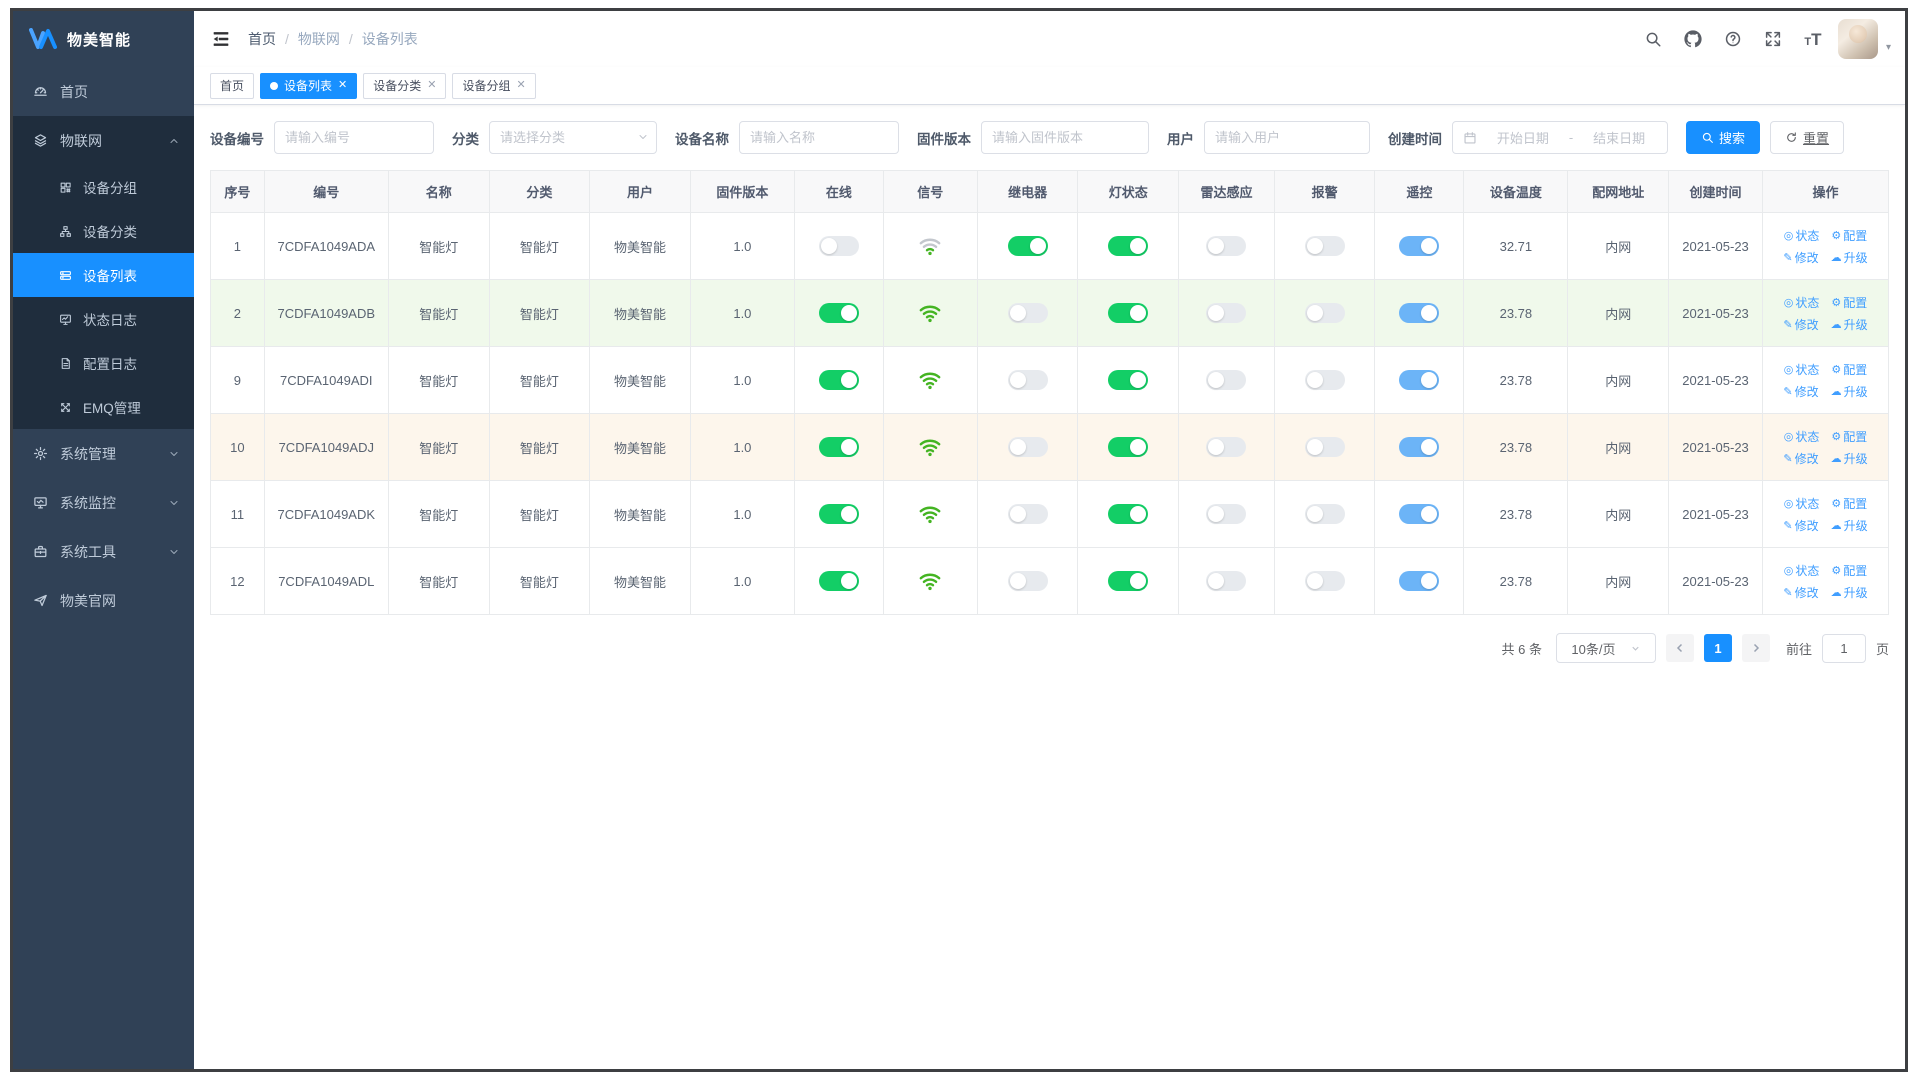  I want to click on sidebar-subitem-1: 设备分类, so click(103, 231).